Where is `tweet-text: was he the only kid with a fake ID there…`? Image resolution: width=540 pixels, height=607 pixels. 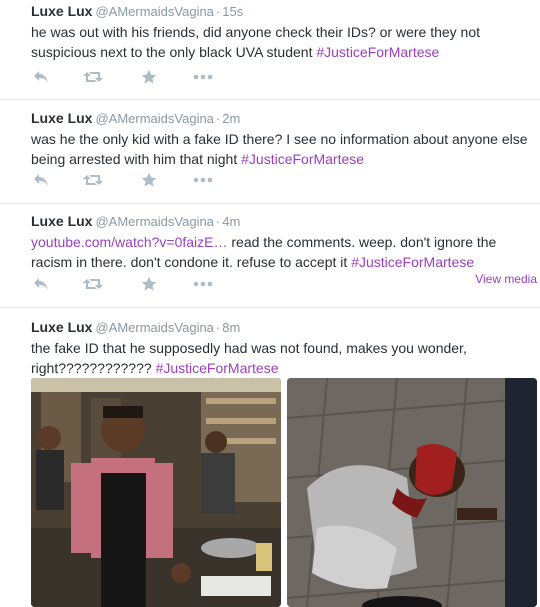 tweet-text: was he the only kid with a fake ID there… is located at coordinates (281, 149).